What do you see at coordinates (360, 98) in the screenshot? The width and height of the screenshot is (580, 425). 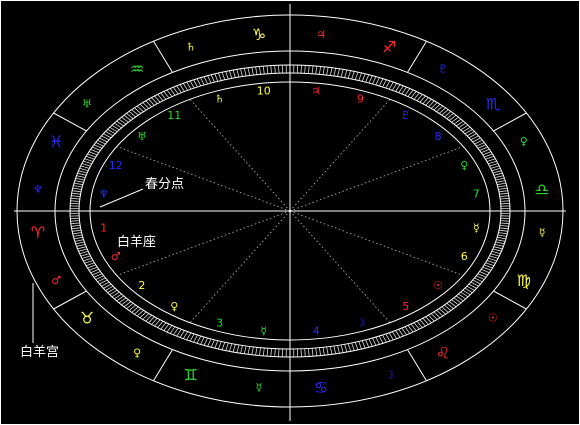 I see `house-number: 9` at bounding box center [360, 98].